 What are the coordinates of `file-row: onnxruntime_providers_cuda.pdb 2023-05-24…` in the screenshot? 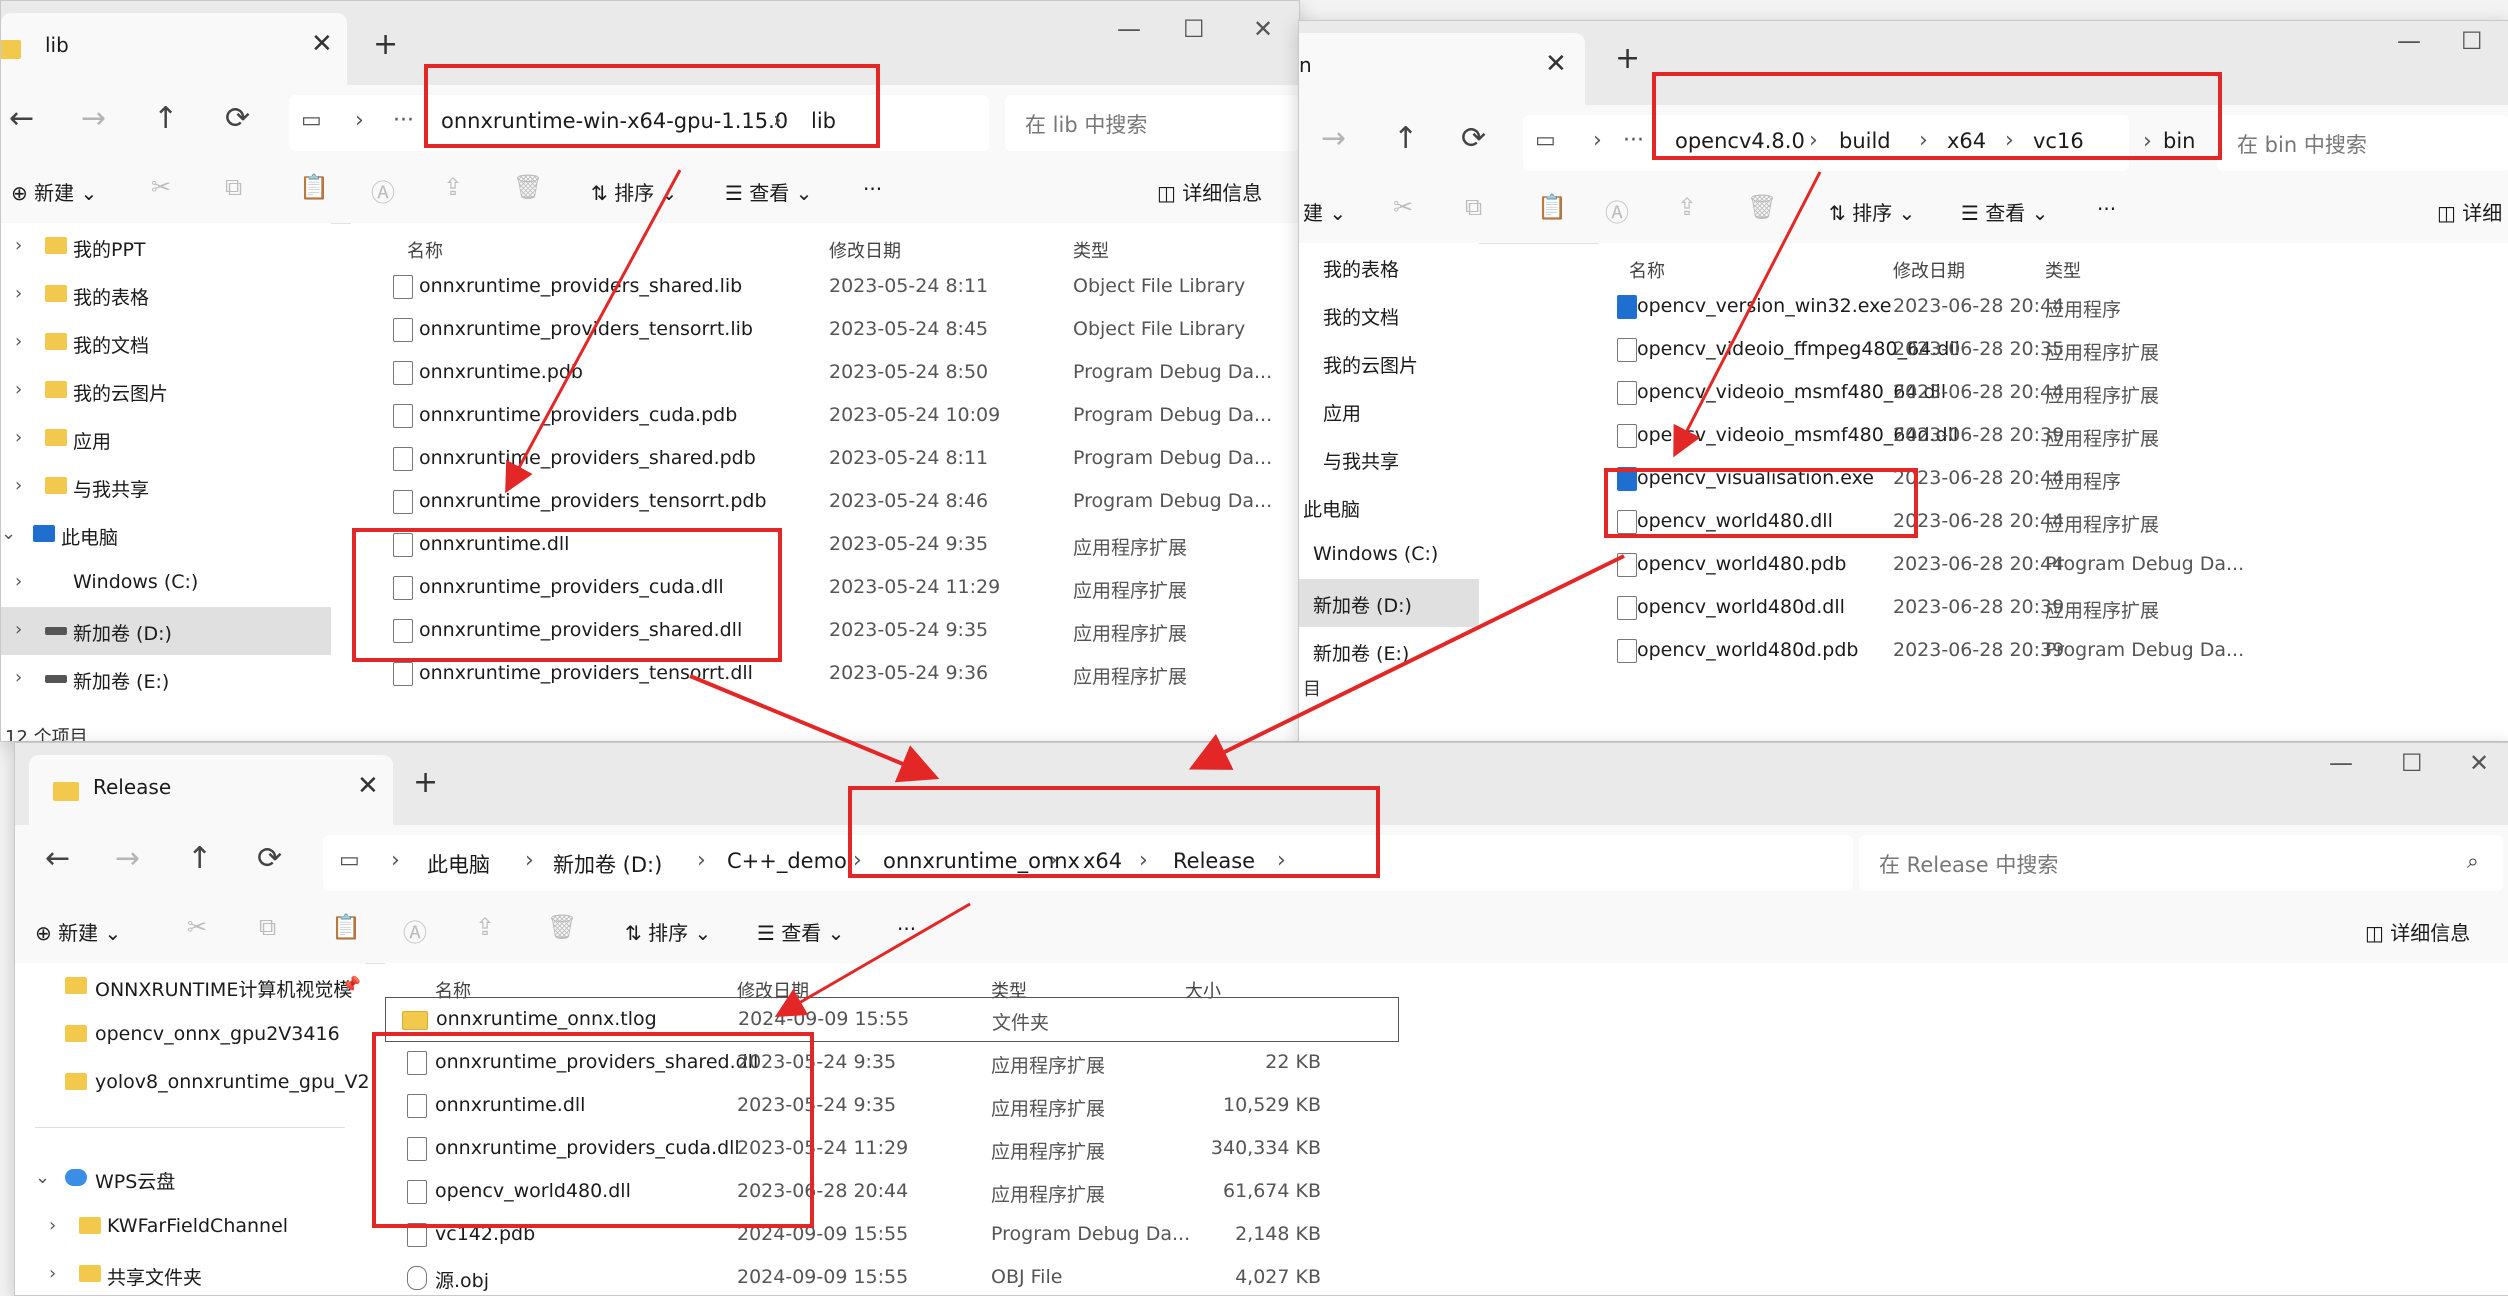 It's located at (825, 415).